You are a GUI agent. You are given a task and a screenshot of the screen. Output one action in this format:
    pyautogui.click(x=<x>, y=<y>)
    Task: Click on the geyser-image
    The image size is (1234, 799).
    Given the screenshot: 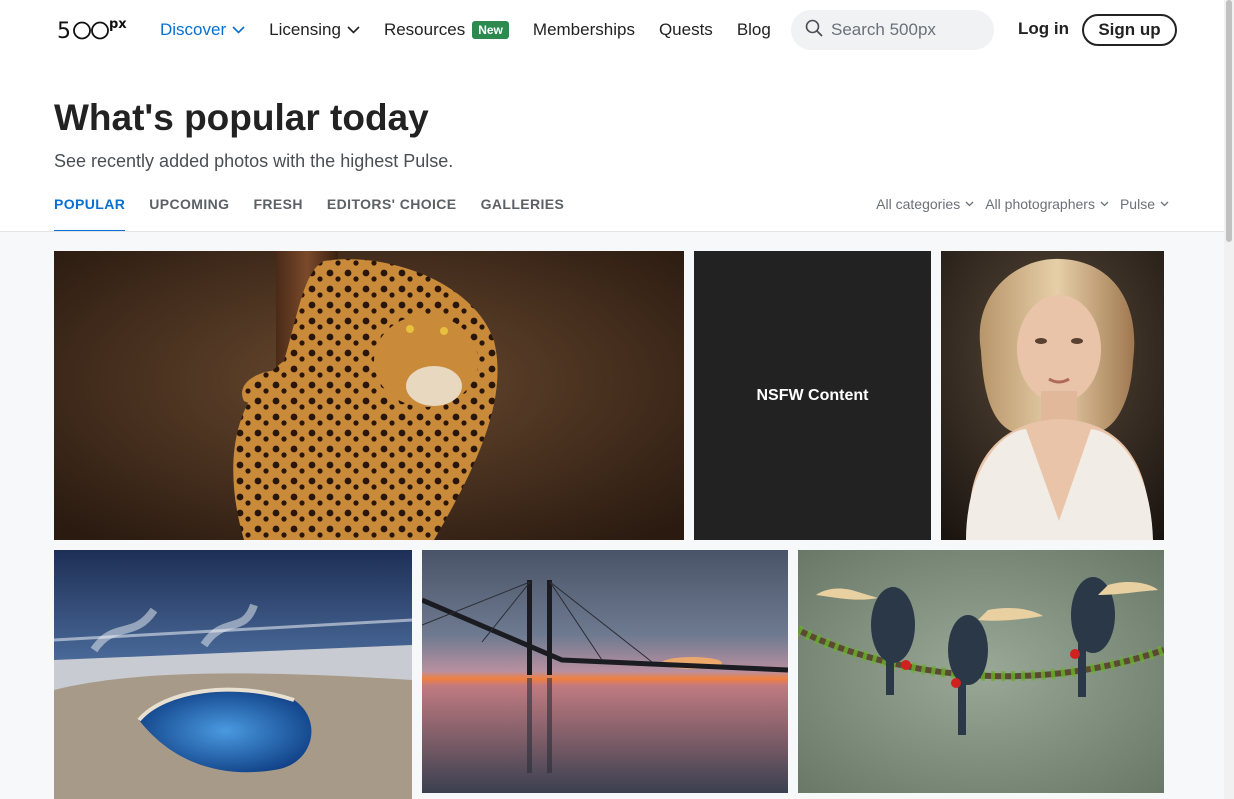 What is the action you would take?
    pyautogui.click(x=233, y=674)
    